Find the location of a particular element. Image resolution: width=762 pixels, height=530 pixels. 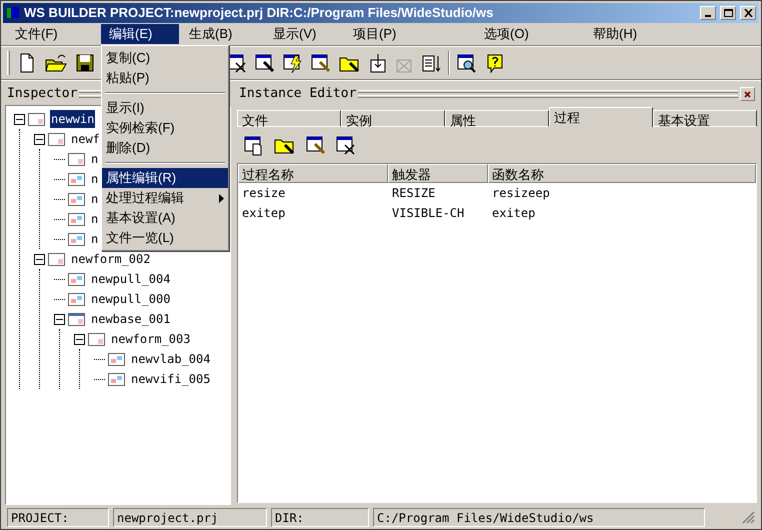

panel-title: Instance Editor is located at coordinates (297, 94).